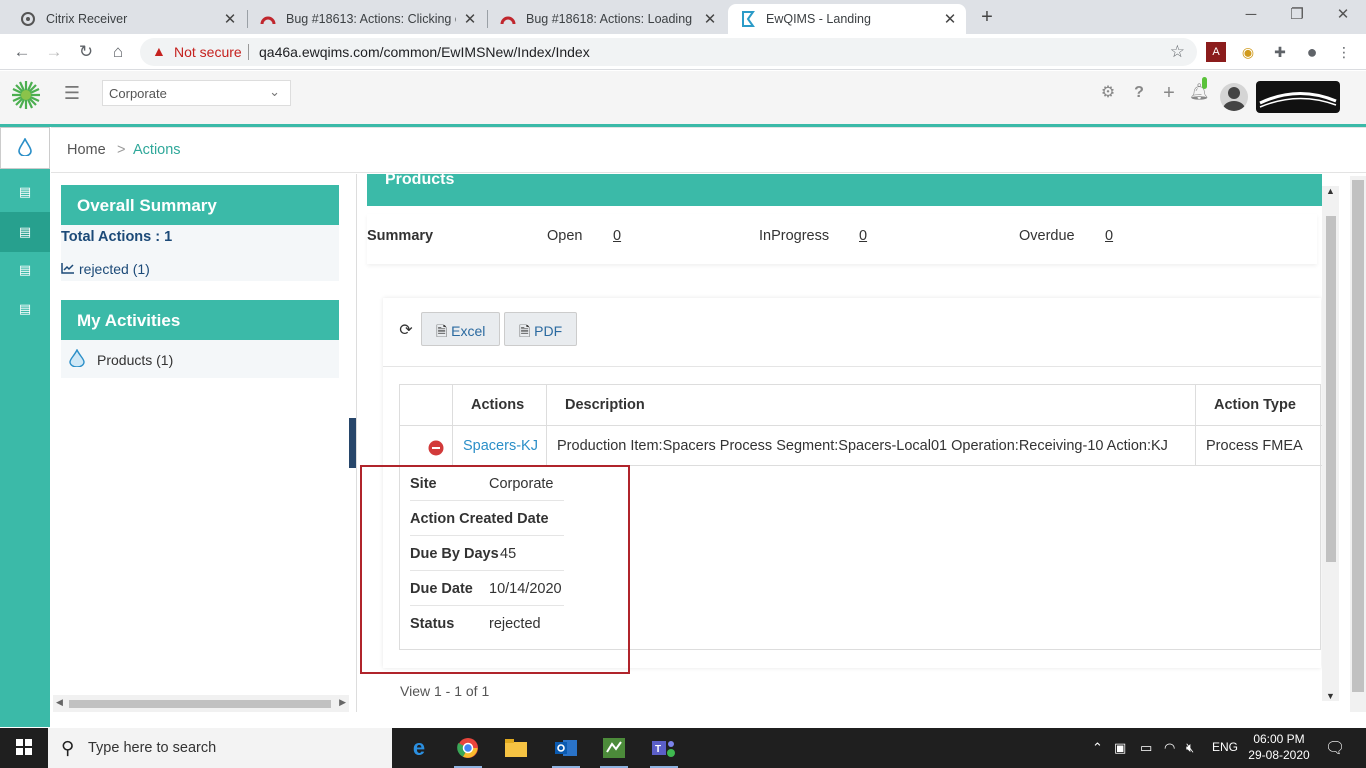  I want to click on rail-item-building-1: ▤, so click(25, 192).